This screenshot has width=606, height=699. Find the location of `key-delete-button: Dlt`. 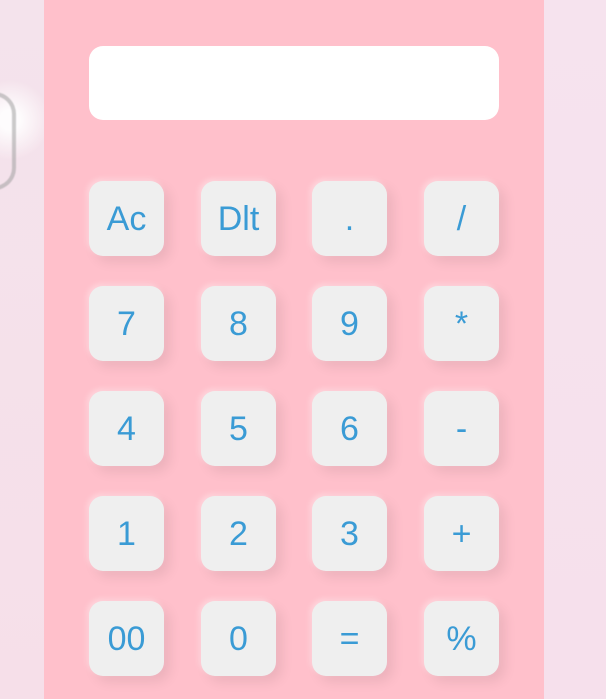

key-delete-button: Dlt is located at coordinates (238, 218).